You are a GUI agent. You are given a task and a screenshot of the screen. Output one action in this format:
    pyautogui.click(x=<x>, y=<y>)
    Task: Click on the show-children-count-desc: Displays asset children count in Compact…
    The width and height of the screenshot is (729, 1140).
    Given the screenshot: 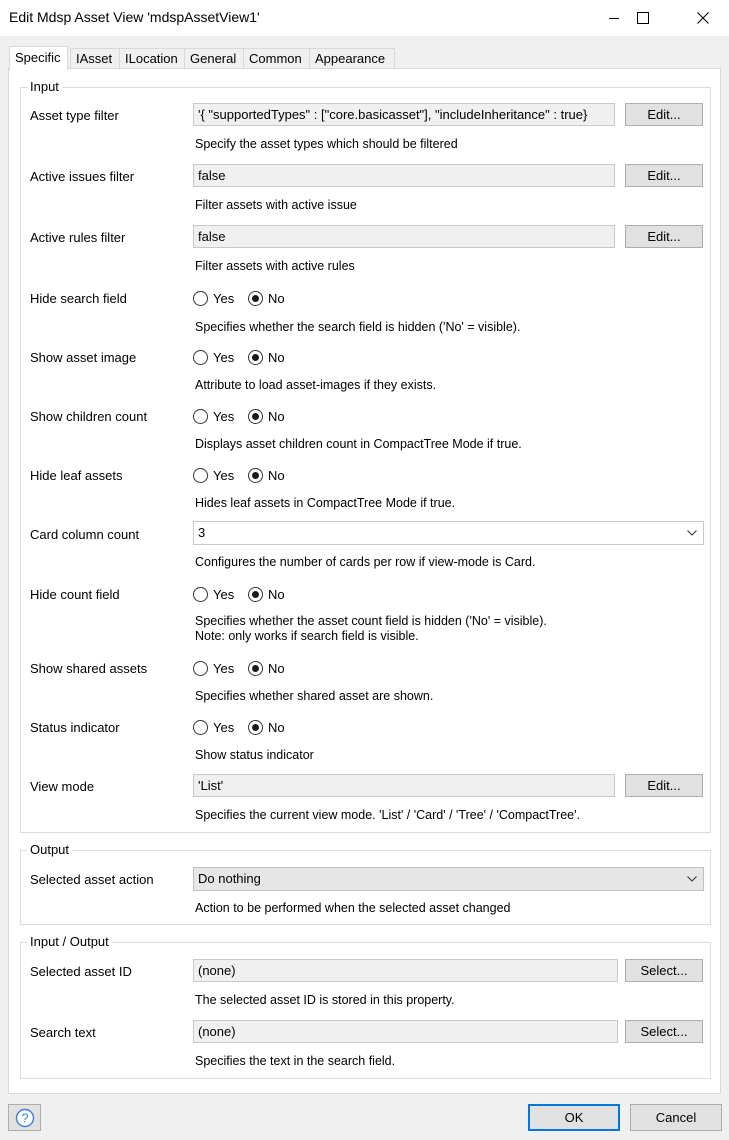 What is the action you would take?
    pyautogui.click(x=358, y=444)
    